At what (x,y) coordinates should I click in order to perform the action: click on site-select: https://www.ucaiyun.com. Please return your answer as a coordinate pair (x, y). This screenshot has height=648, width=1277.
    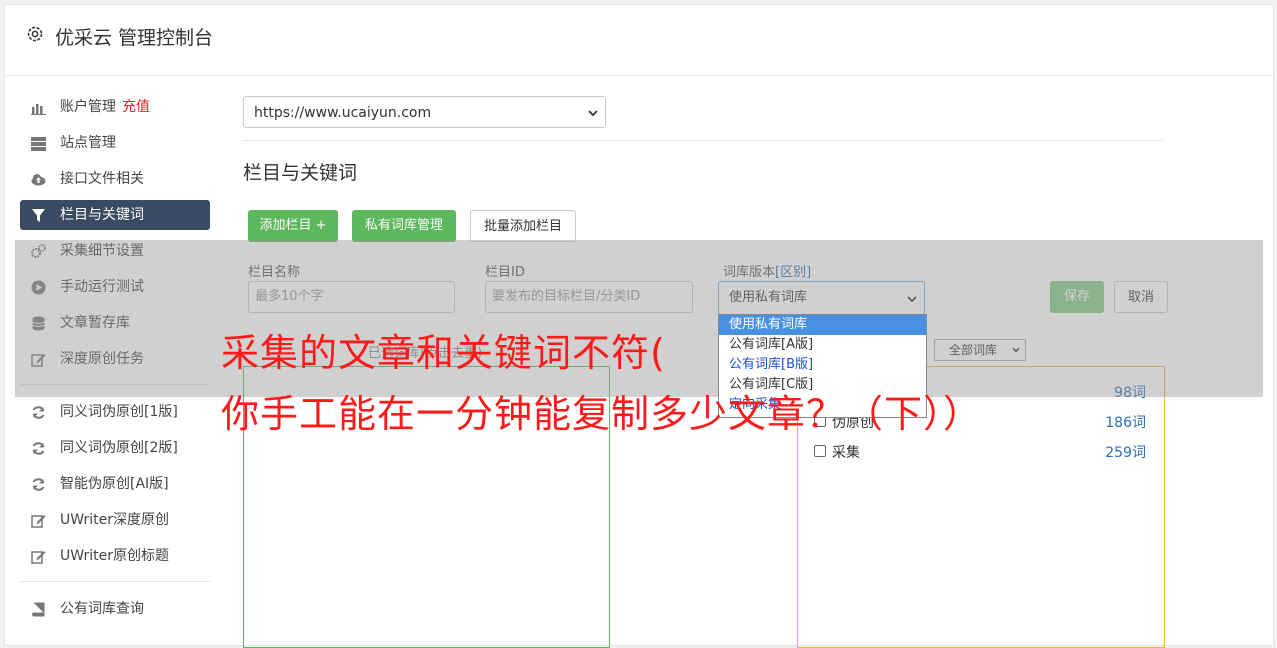
    Looking at the image, I should click on (424, 112).